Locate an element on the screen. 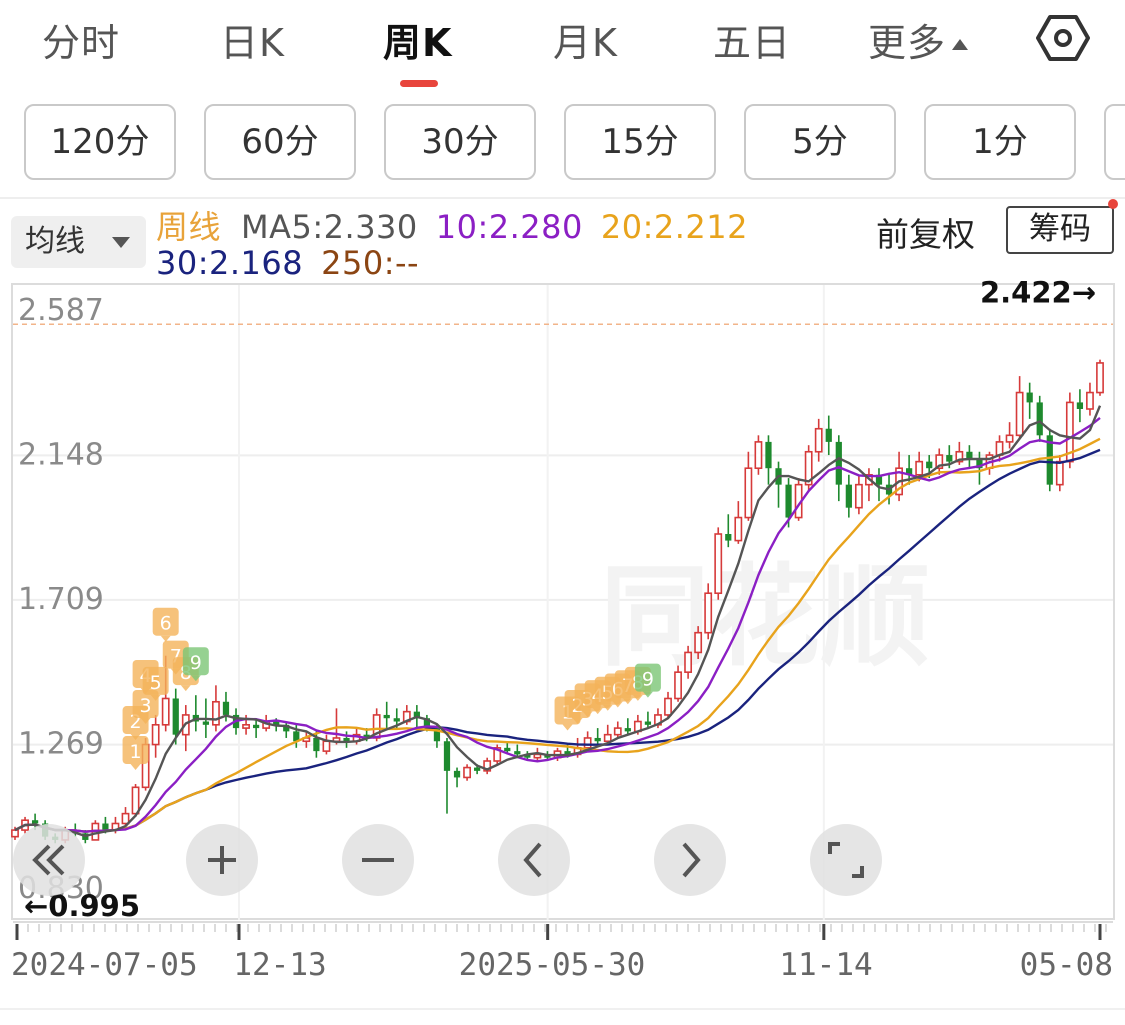 The width and height of the screenshot is (1125, 1025). x-tick-label: 2025-05-30 is located at coordinates (552, 965).